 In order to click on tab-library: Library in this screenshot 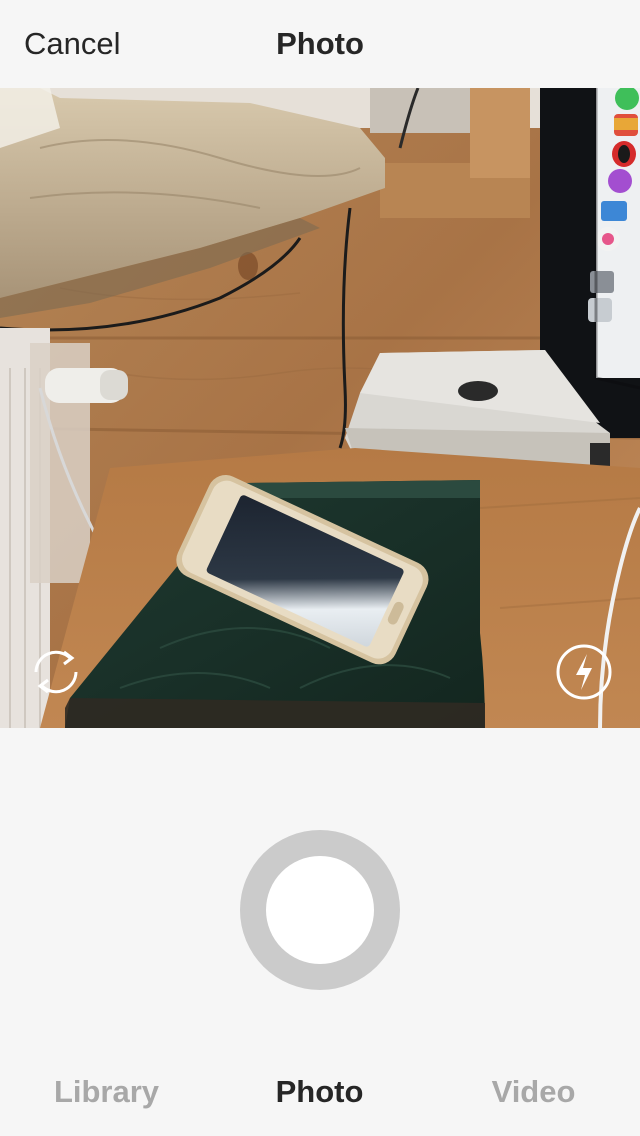, I will do `click(106, 1092)`.